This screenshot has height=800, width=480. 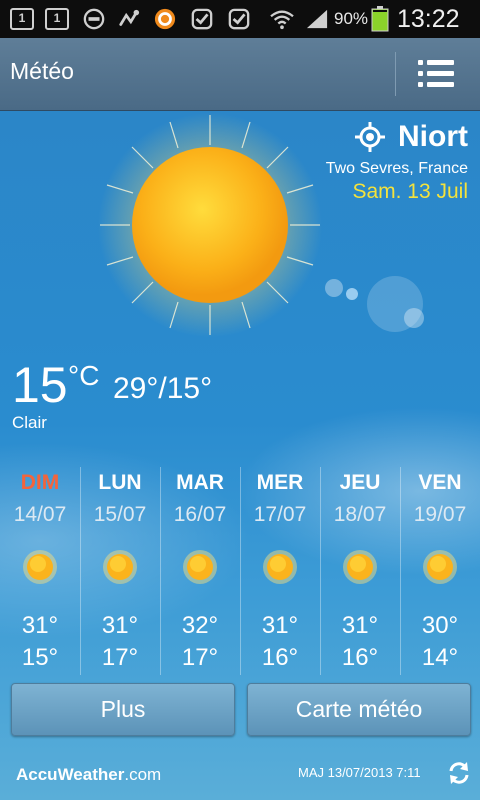 What do you see at coordinates (351, 18) in the screenshot?
I see `battery-percent: 90%` at bounding box center [351, 18].